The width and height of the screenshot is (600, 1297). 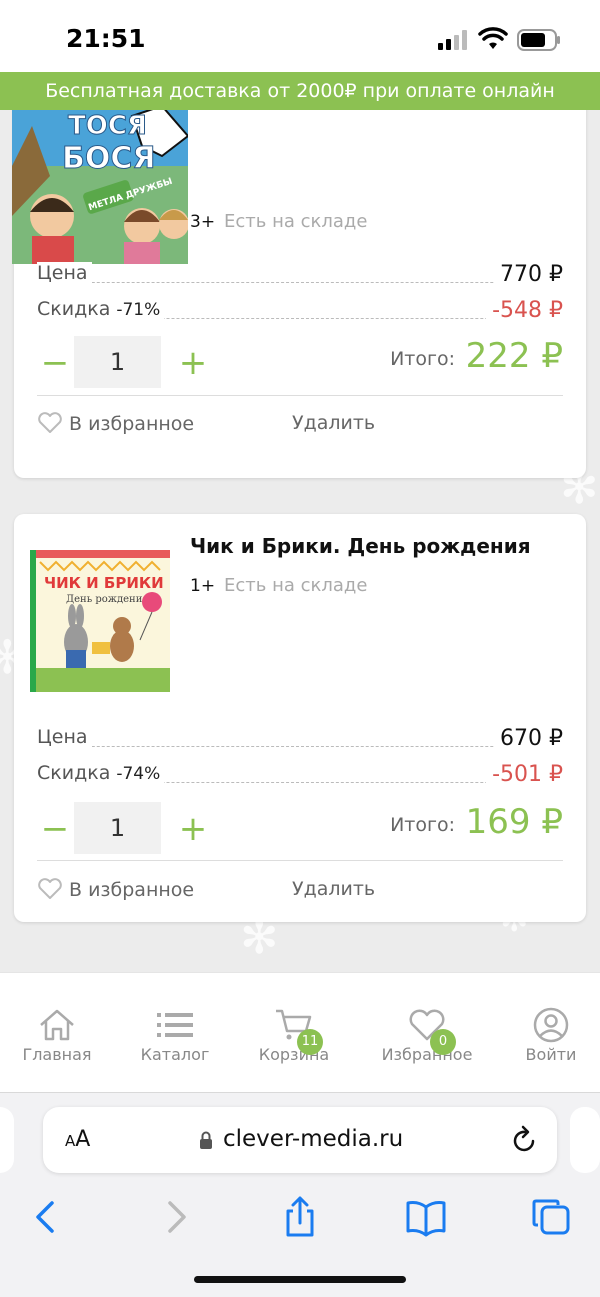 What do you see at coordinates (109, 158) in the screenshot?
I see `cover-title-line2: БОСЯ` at bounding box center [109, 158].